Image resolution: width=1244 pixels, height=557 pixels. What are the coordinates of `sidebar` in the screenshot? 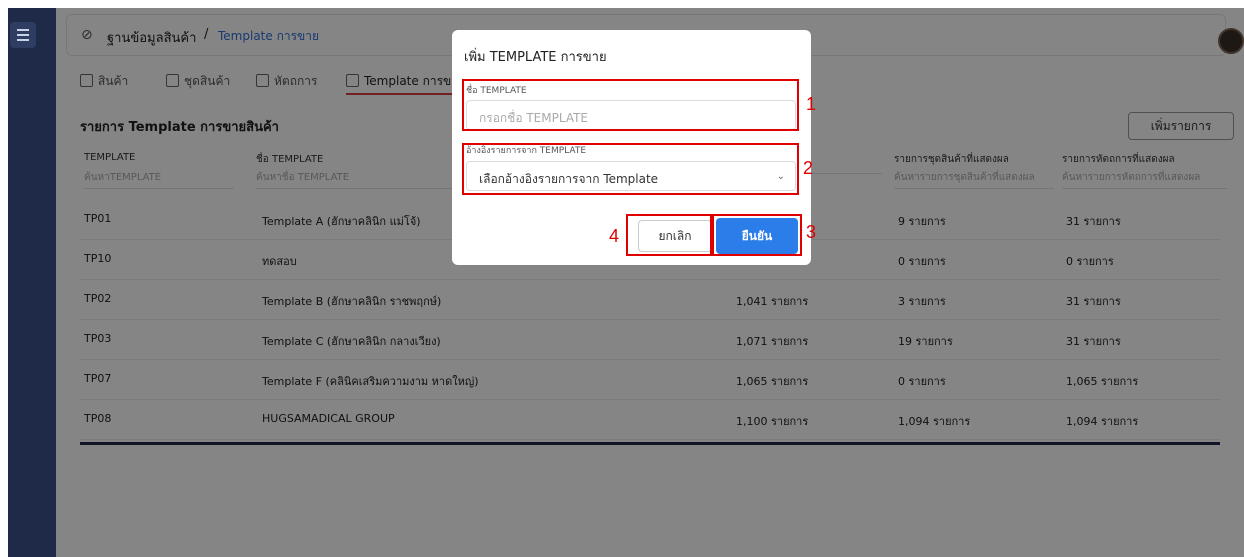 It's located at (32, 282).